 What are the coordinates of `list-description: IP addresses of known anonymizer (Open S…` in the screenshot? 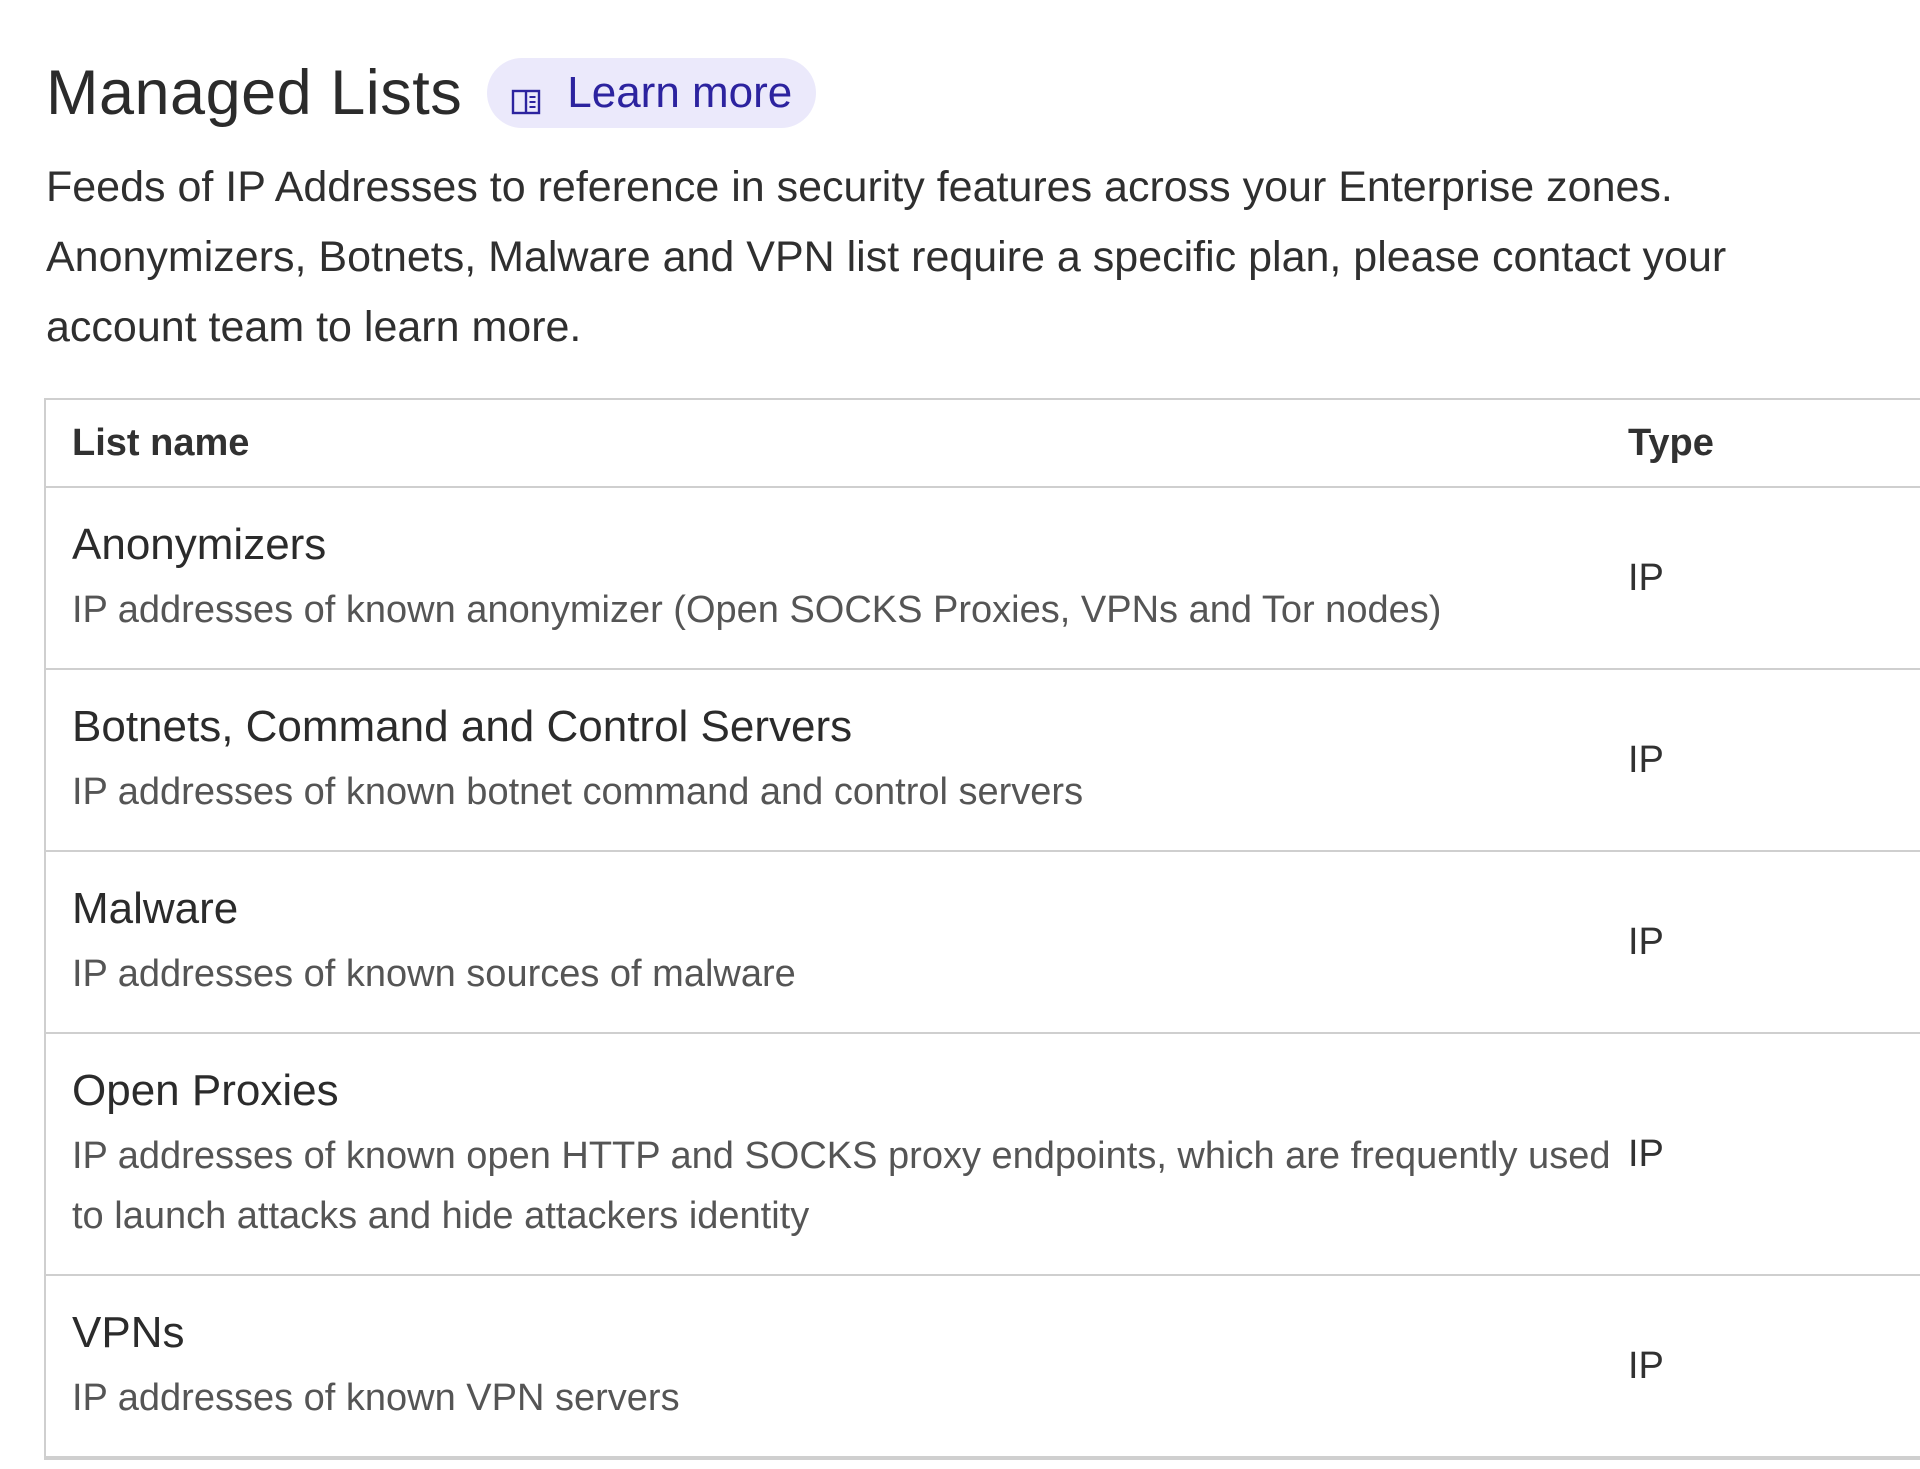 It's located at (757, 610).